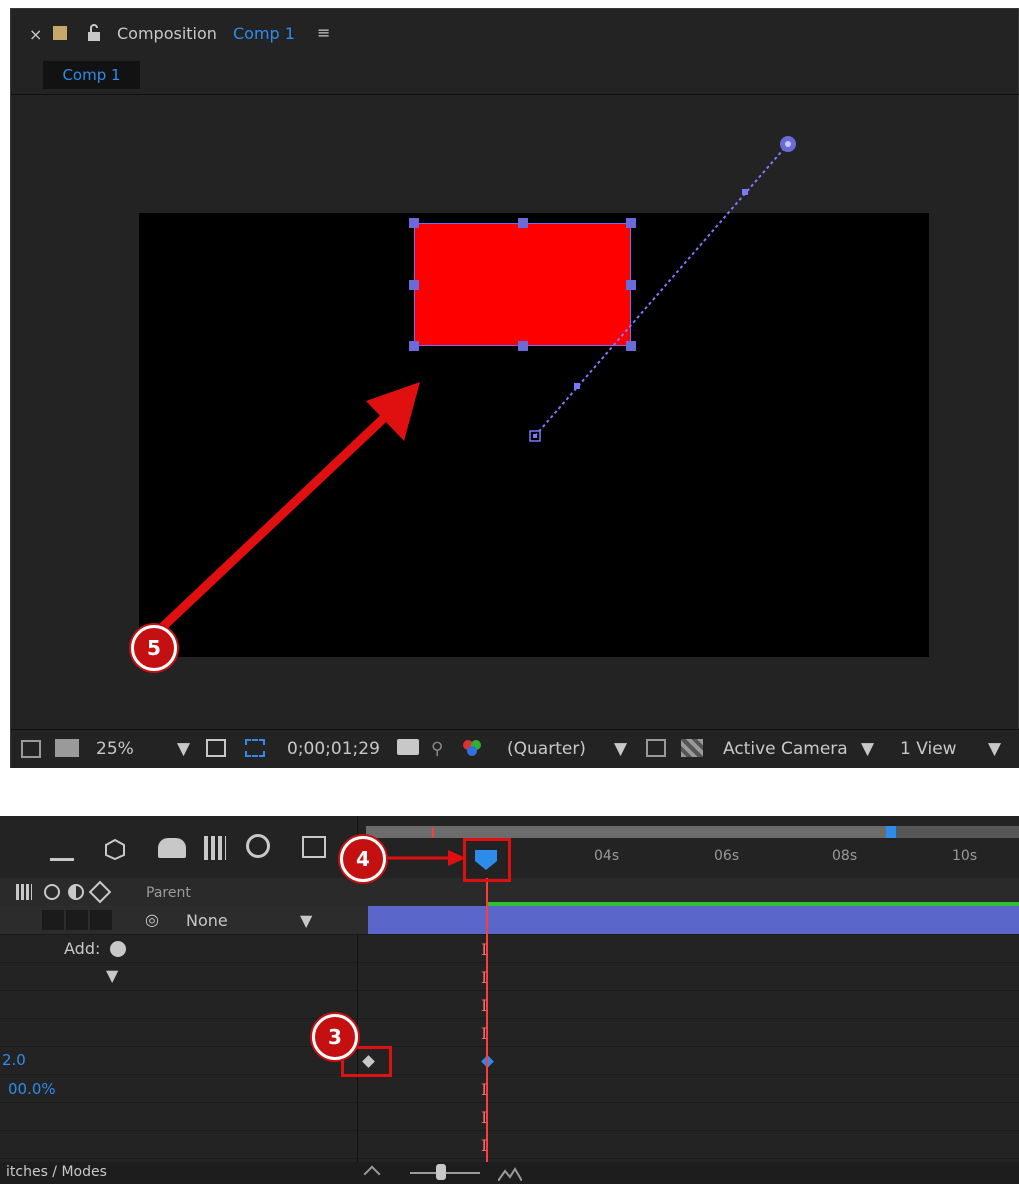 The image size is (1019, 1185). What do you see at coordinates (152, 919) in the screenshot?
I see `pick-whip-icon: ◎` at bounding box center [152, 919].